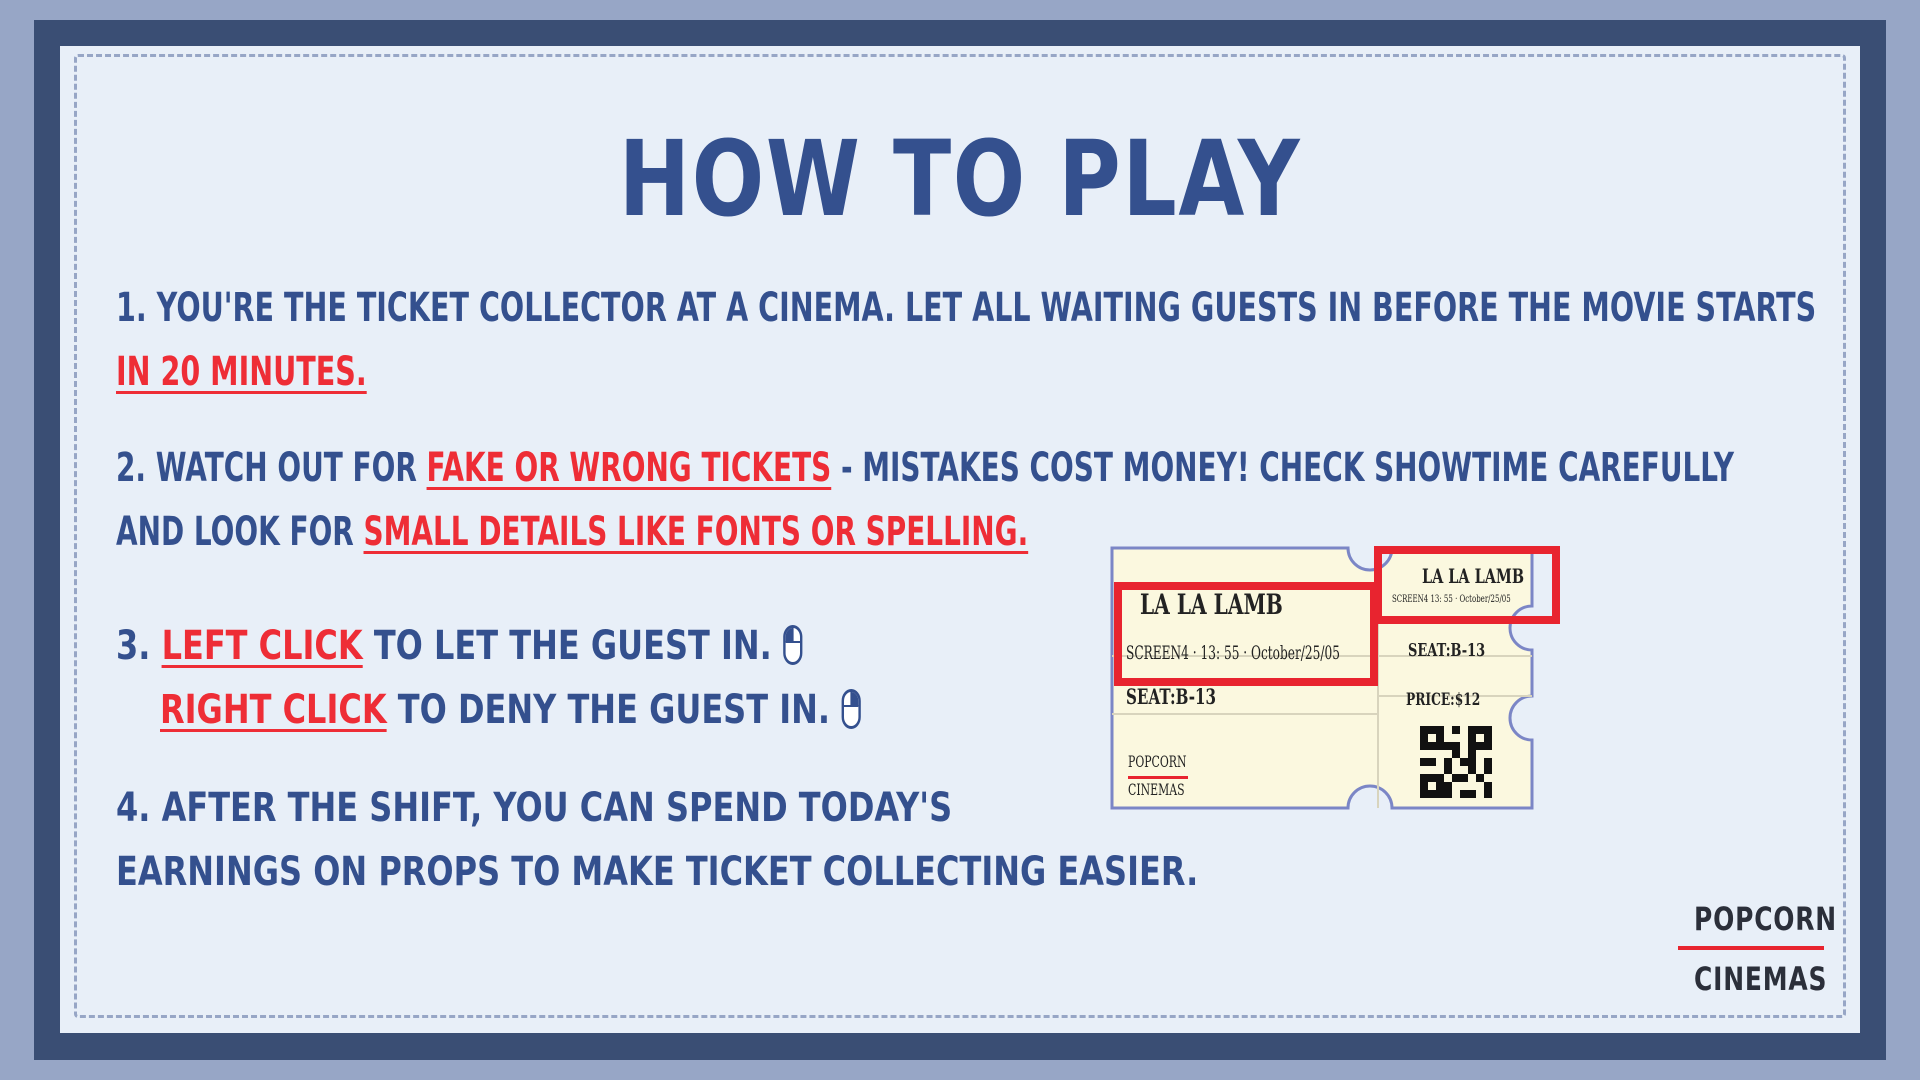  Describe the element at coordinates (1171, 696) in the screenshot. I see `ticket-seat: SEAT:B-13` at that location.